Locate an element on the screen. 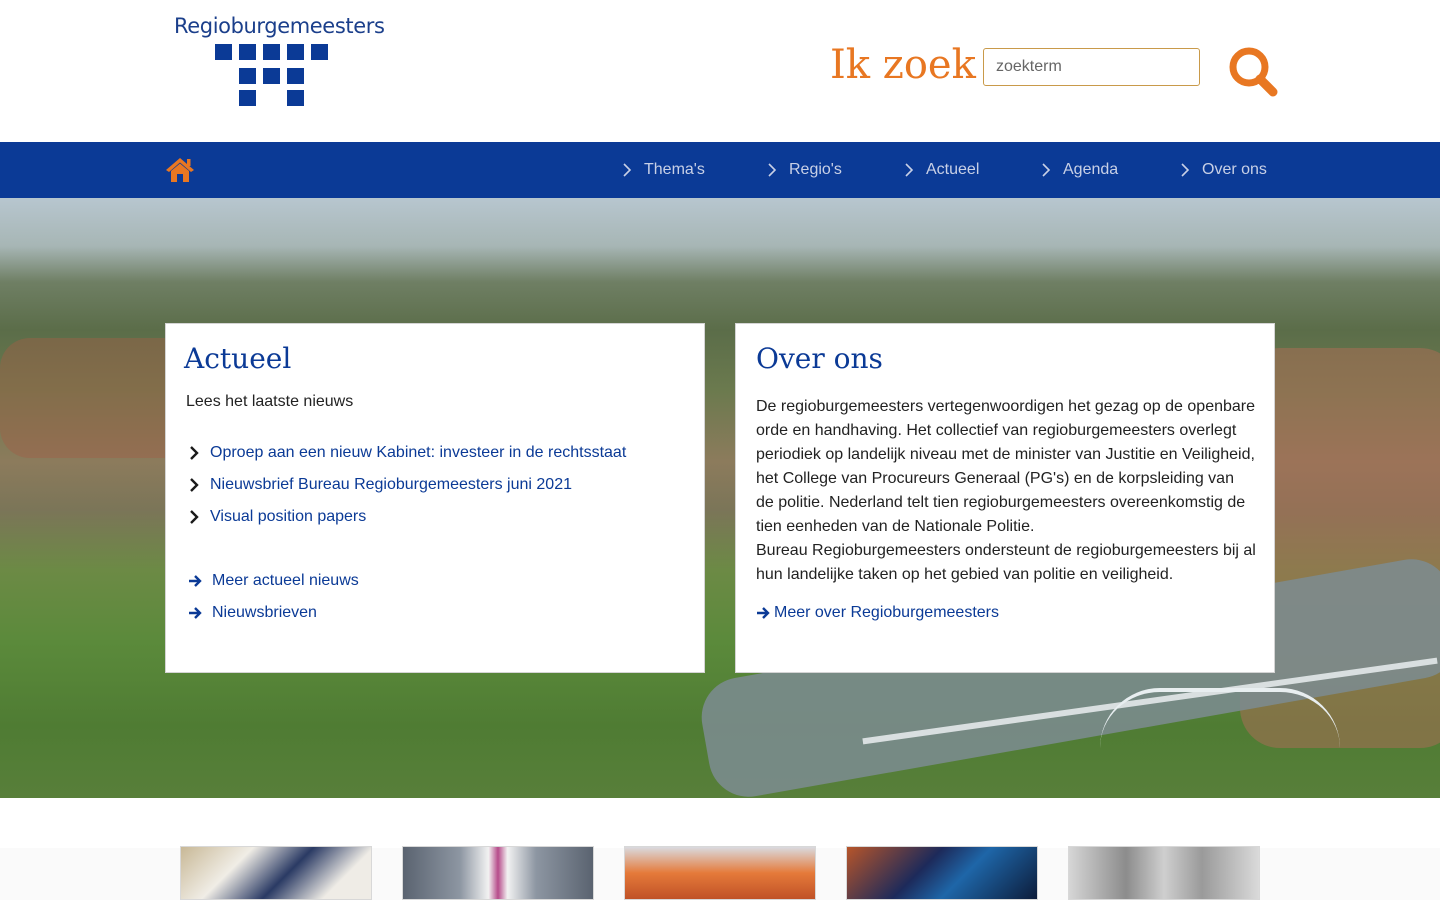  search-button is located at coordinates (1253, 71).